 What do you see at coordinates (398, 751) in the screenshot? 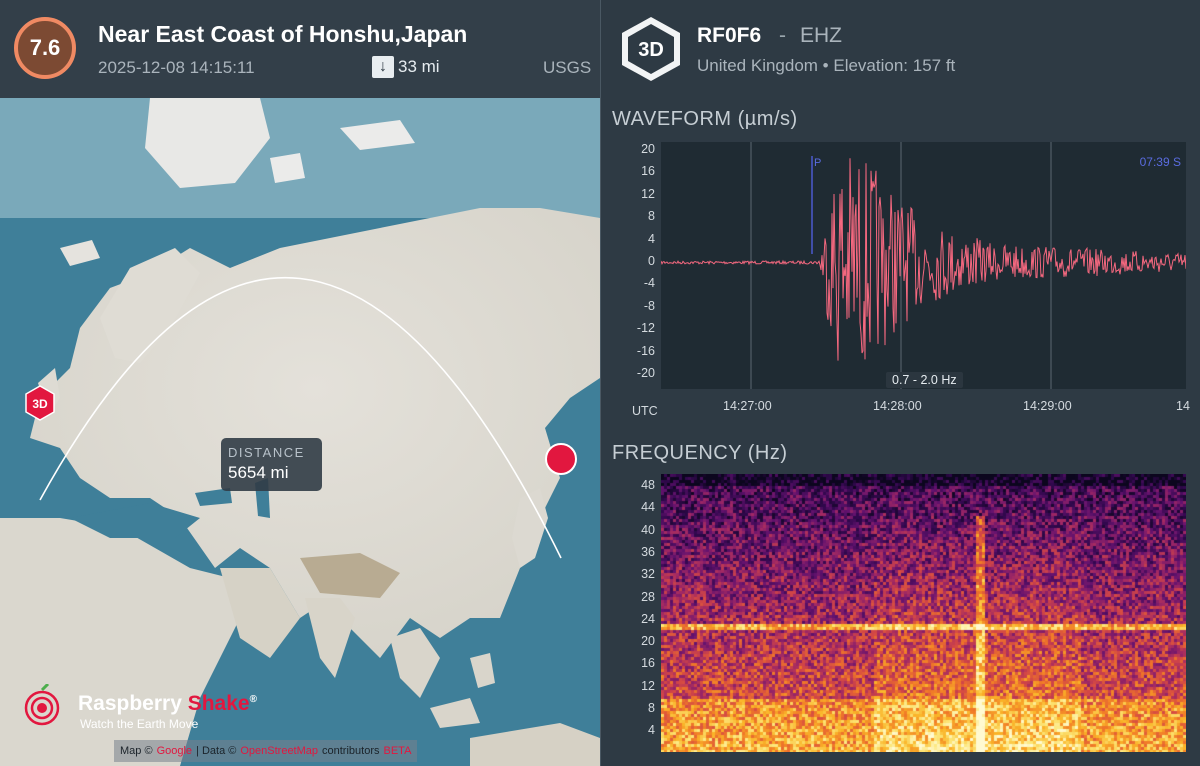
I see `attribution-end: BETA` at bounding box center [398, 751].